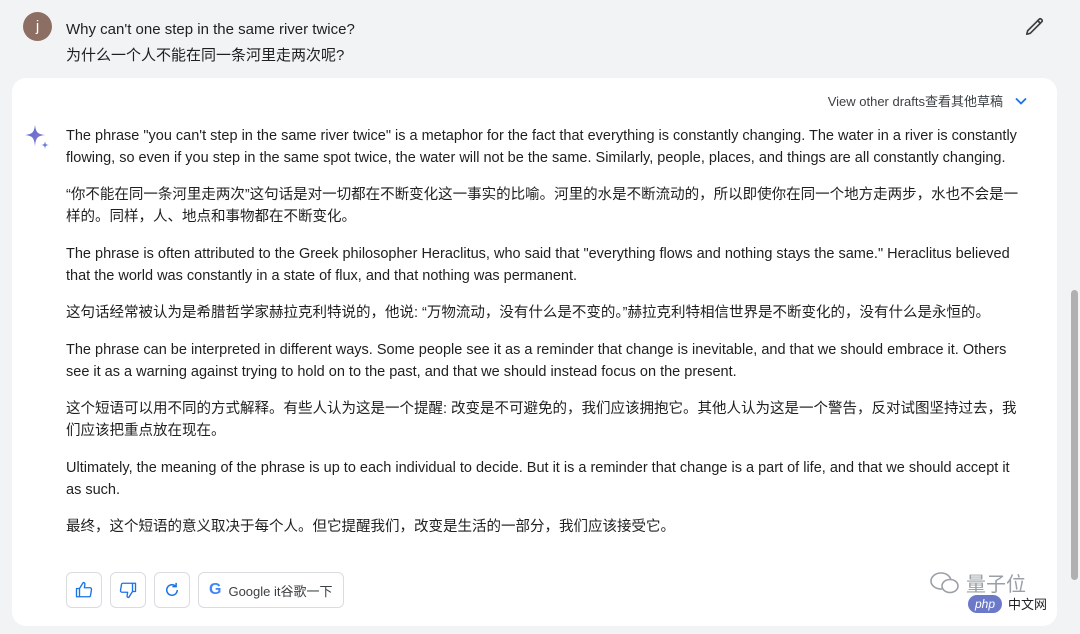 The height and width of the screenshot is (634, 1080). What do you see at coordinates (37, 137) in the screenshot?
I see `sparkle-icon` at bounding box center [37, 137].